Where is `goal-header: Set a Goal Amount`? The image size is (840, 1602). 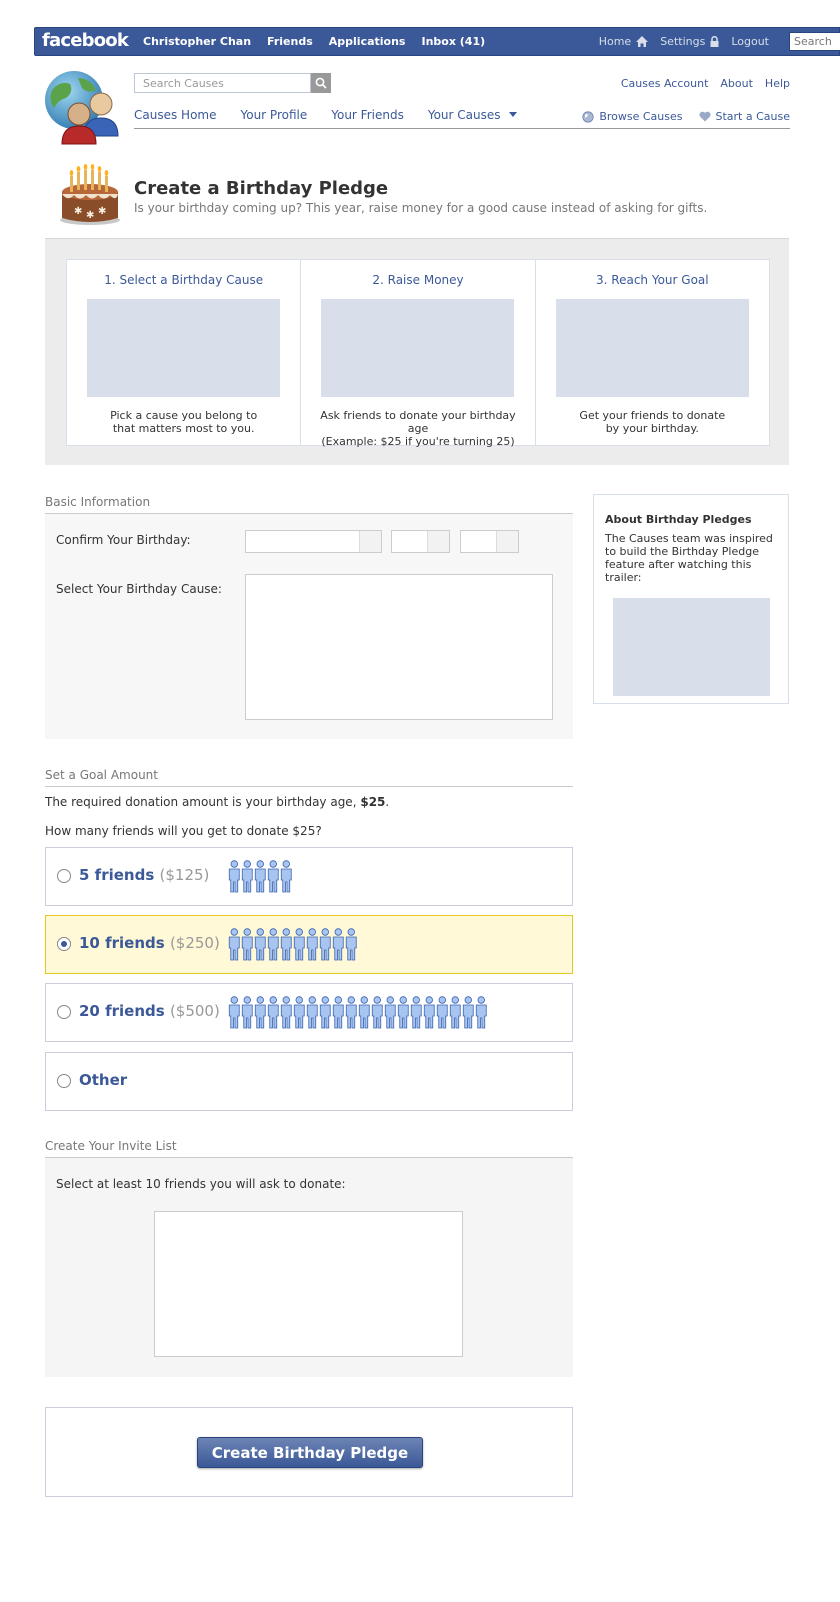
goal-header: Set a Goal Amount is located at coordinates (309, 777).